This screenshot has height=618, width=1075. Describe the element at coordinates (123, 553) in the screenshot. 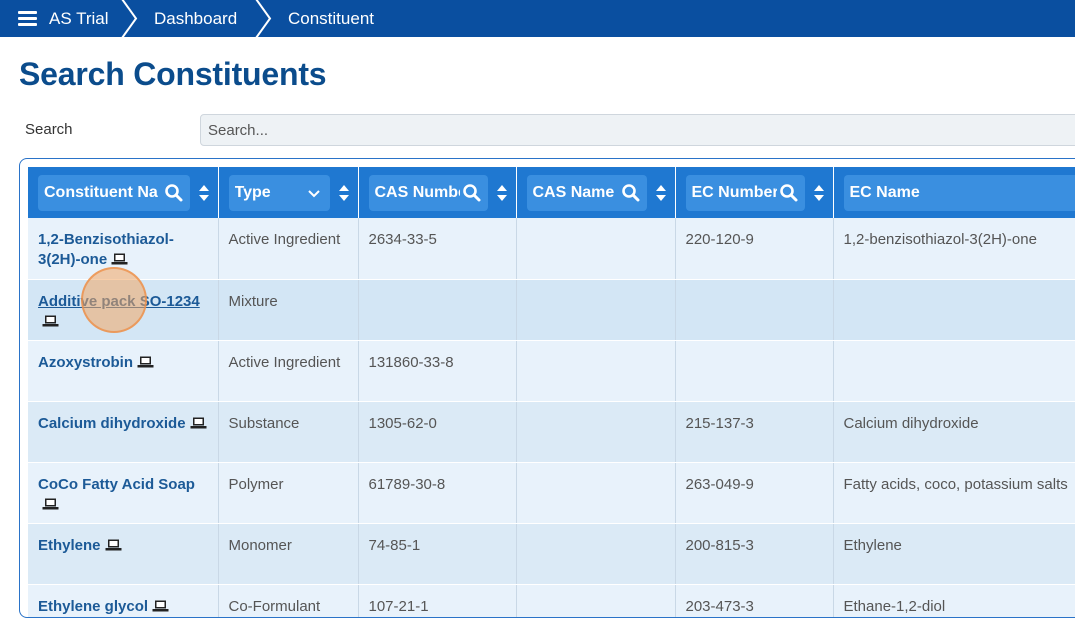

I see `cell-constituent-name: Ethylene` at that location.